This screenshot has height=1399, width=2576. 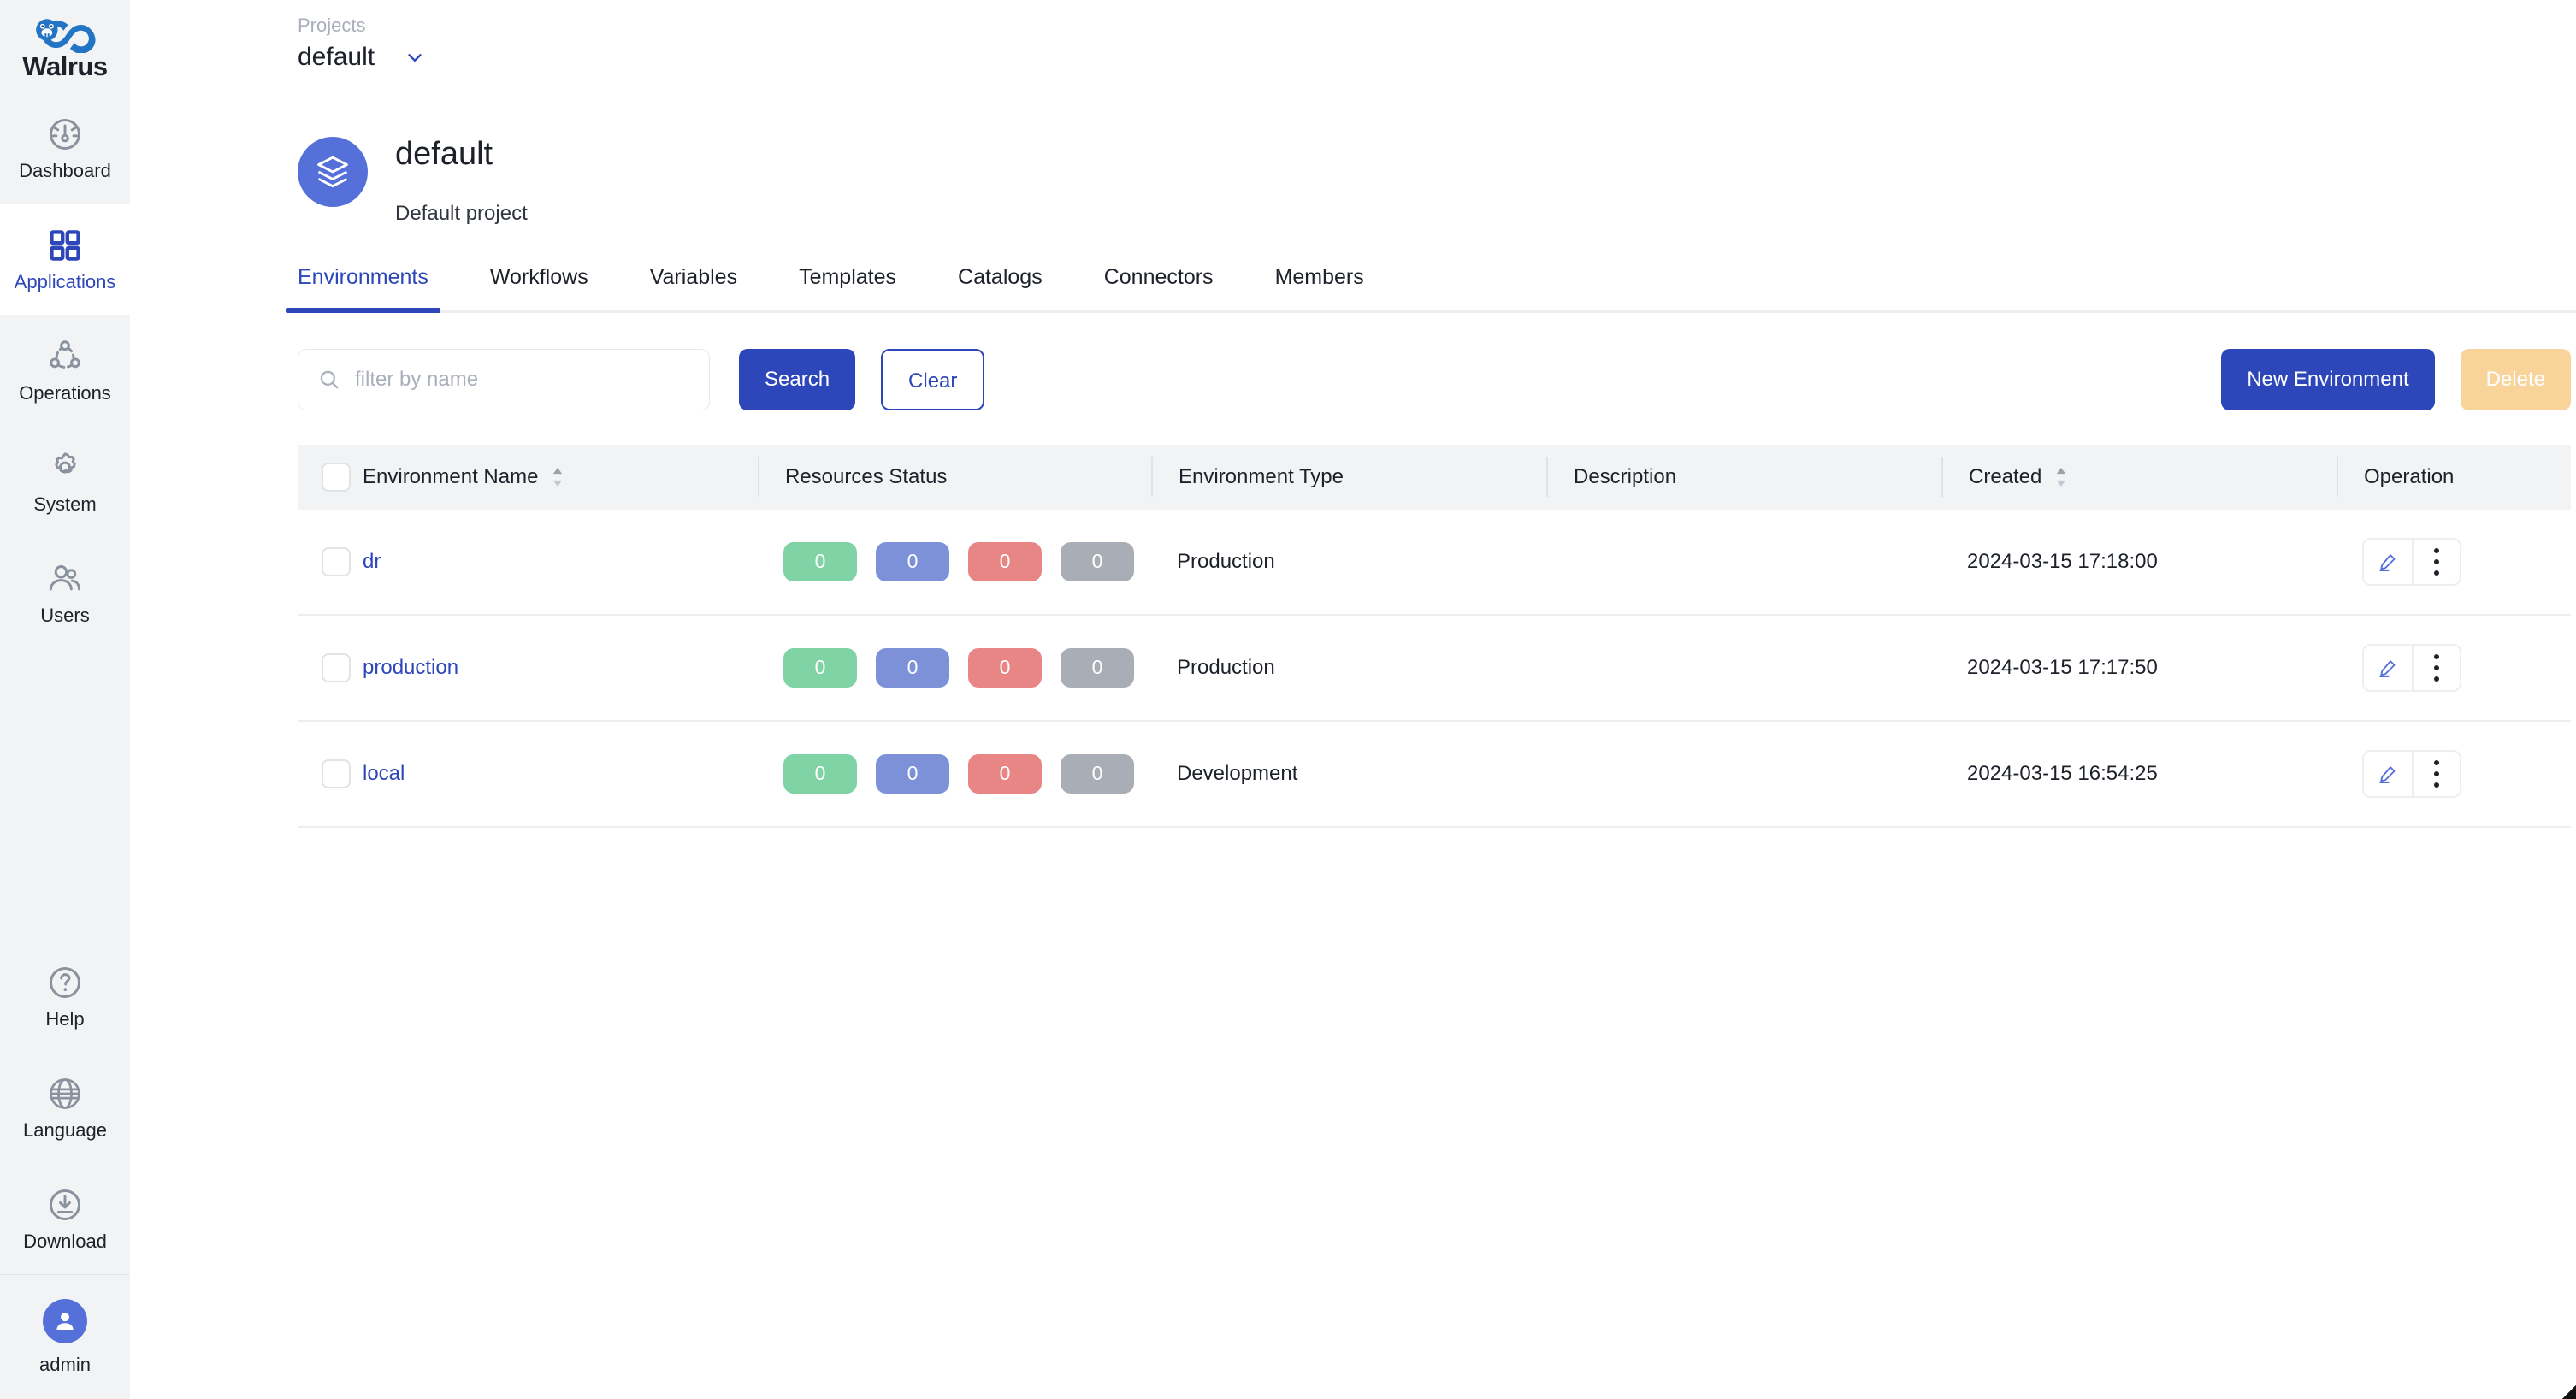 What do you see at coordinates (2006, 476) in the screenshot?
I see `column-header-label: Created` at bounding box center [2006, 476].